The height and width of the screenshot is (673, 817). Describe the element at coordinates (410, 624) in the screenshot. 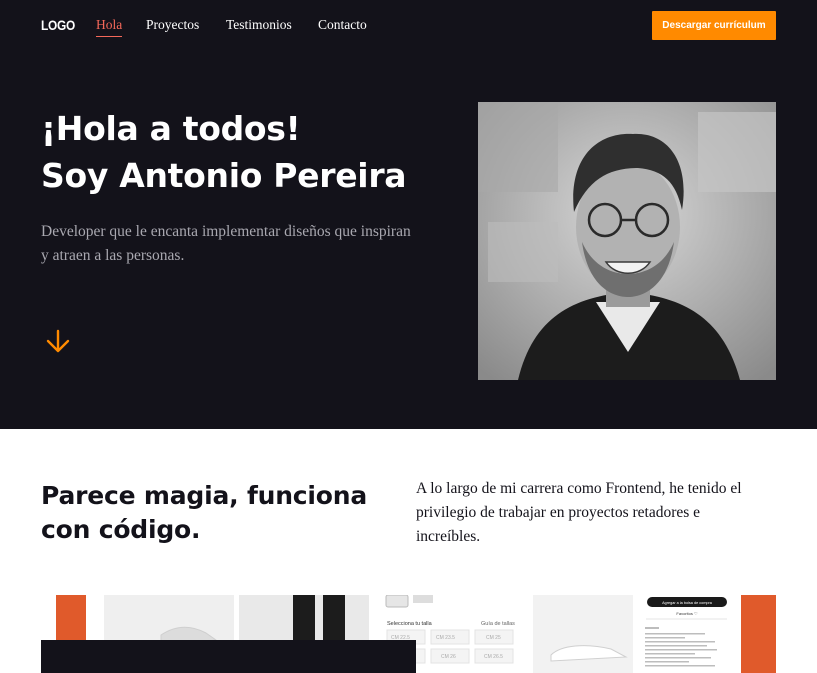

I see `size-label: Selecciona tu talla` at that location.